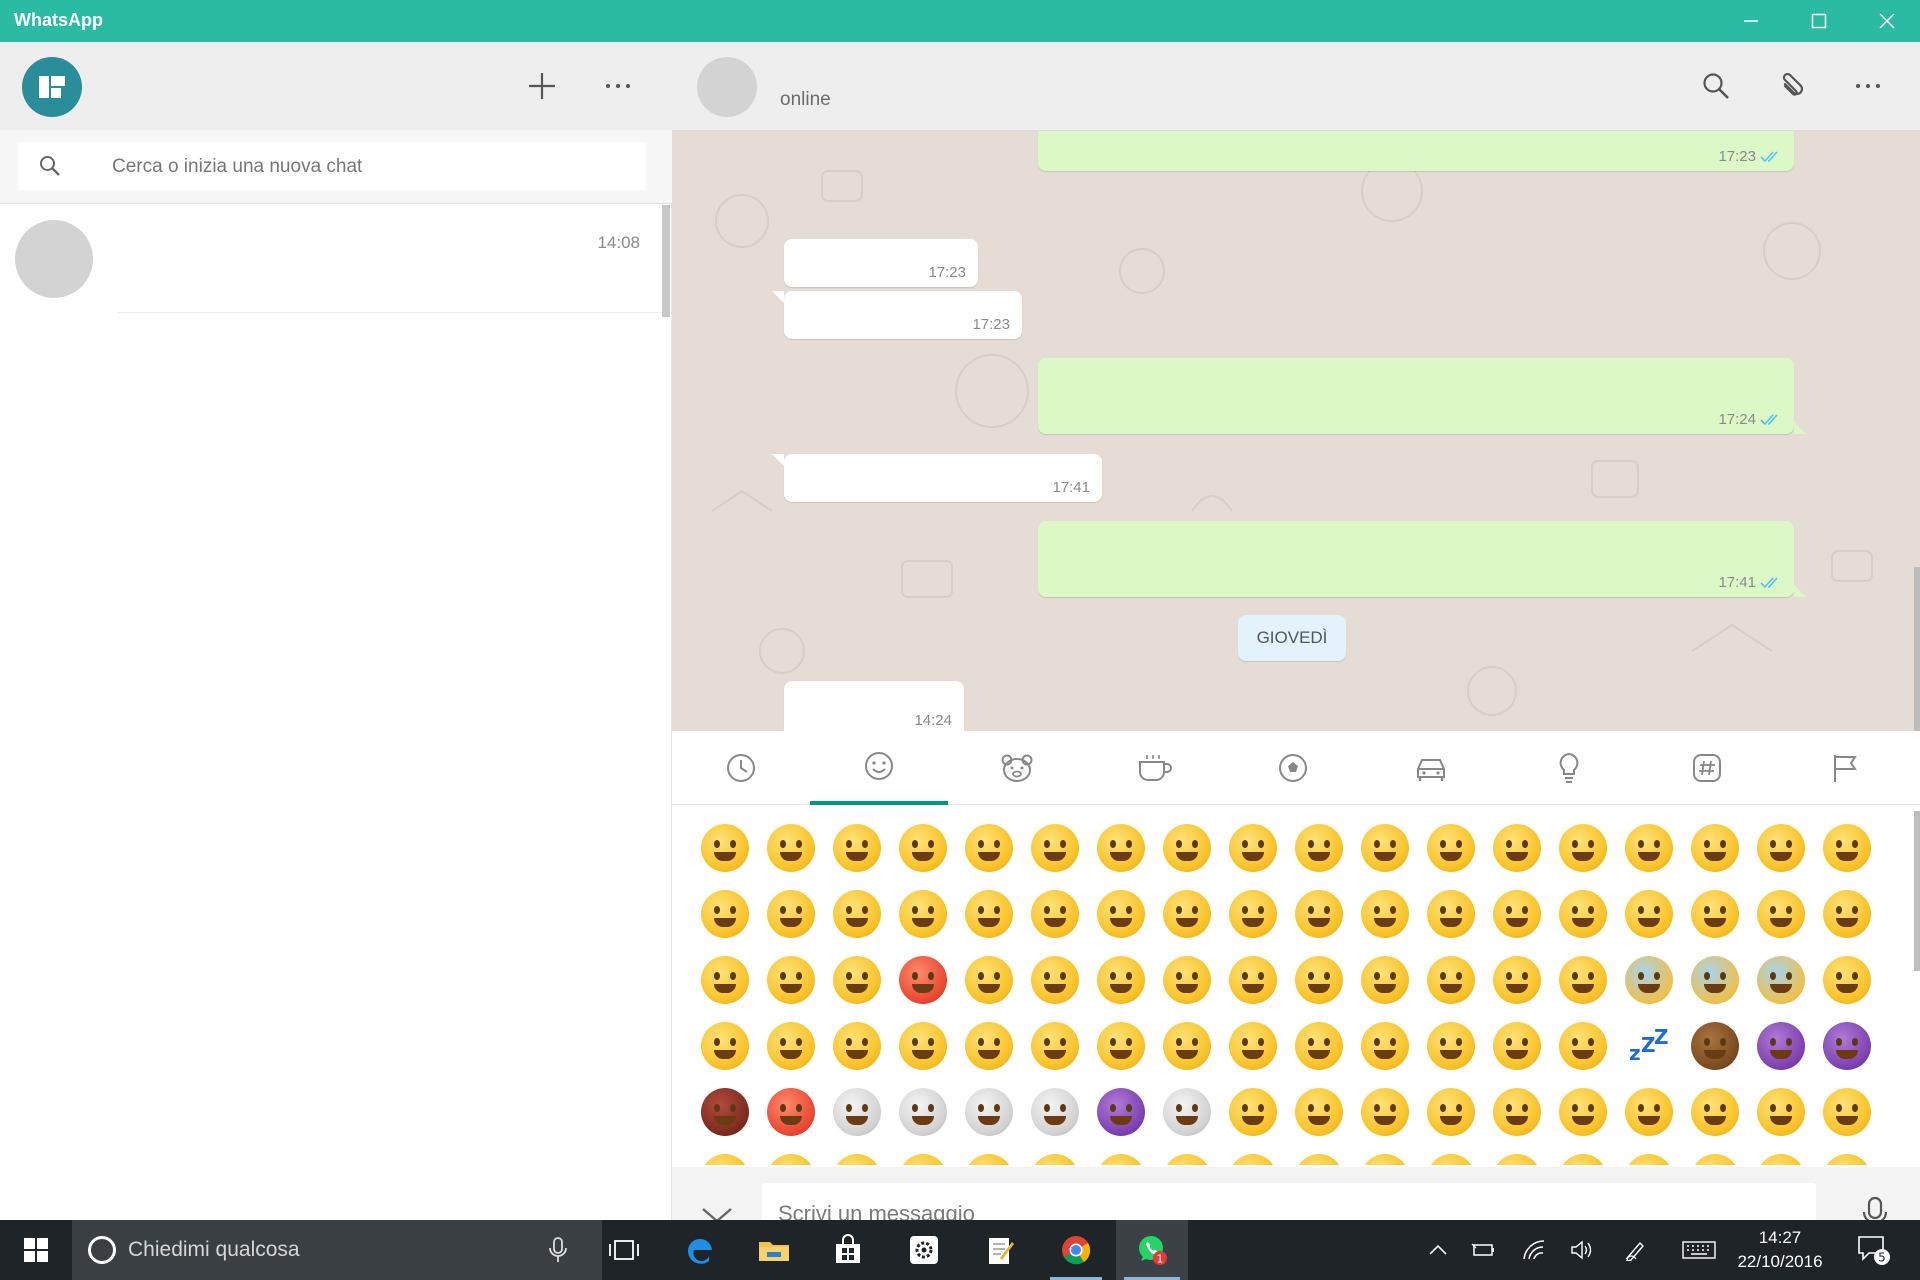  I want to click on emoji-triumph, so click(1517, 980).